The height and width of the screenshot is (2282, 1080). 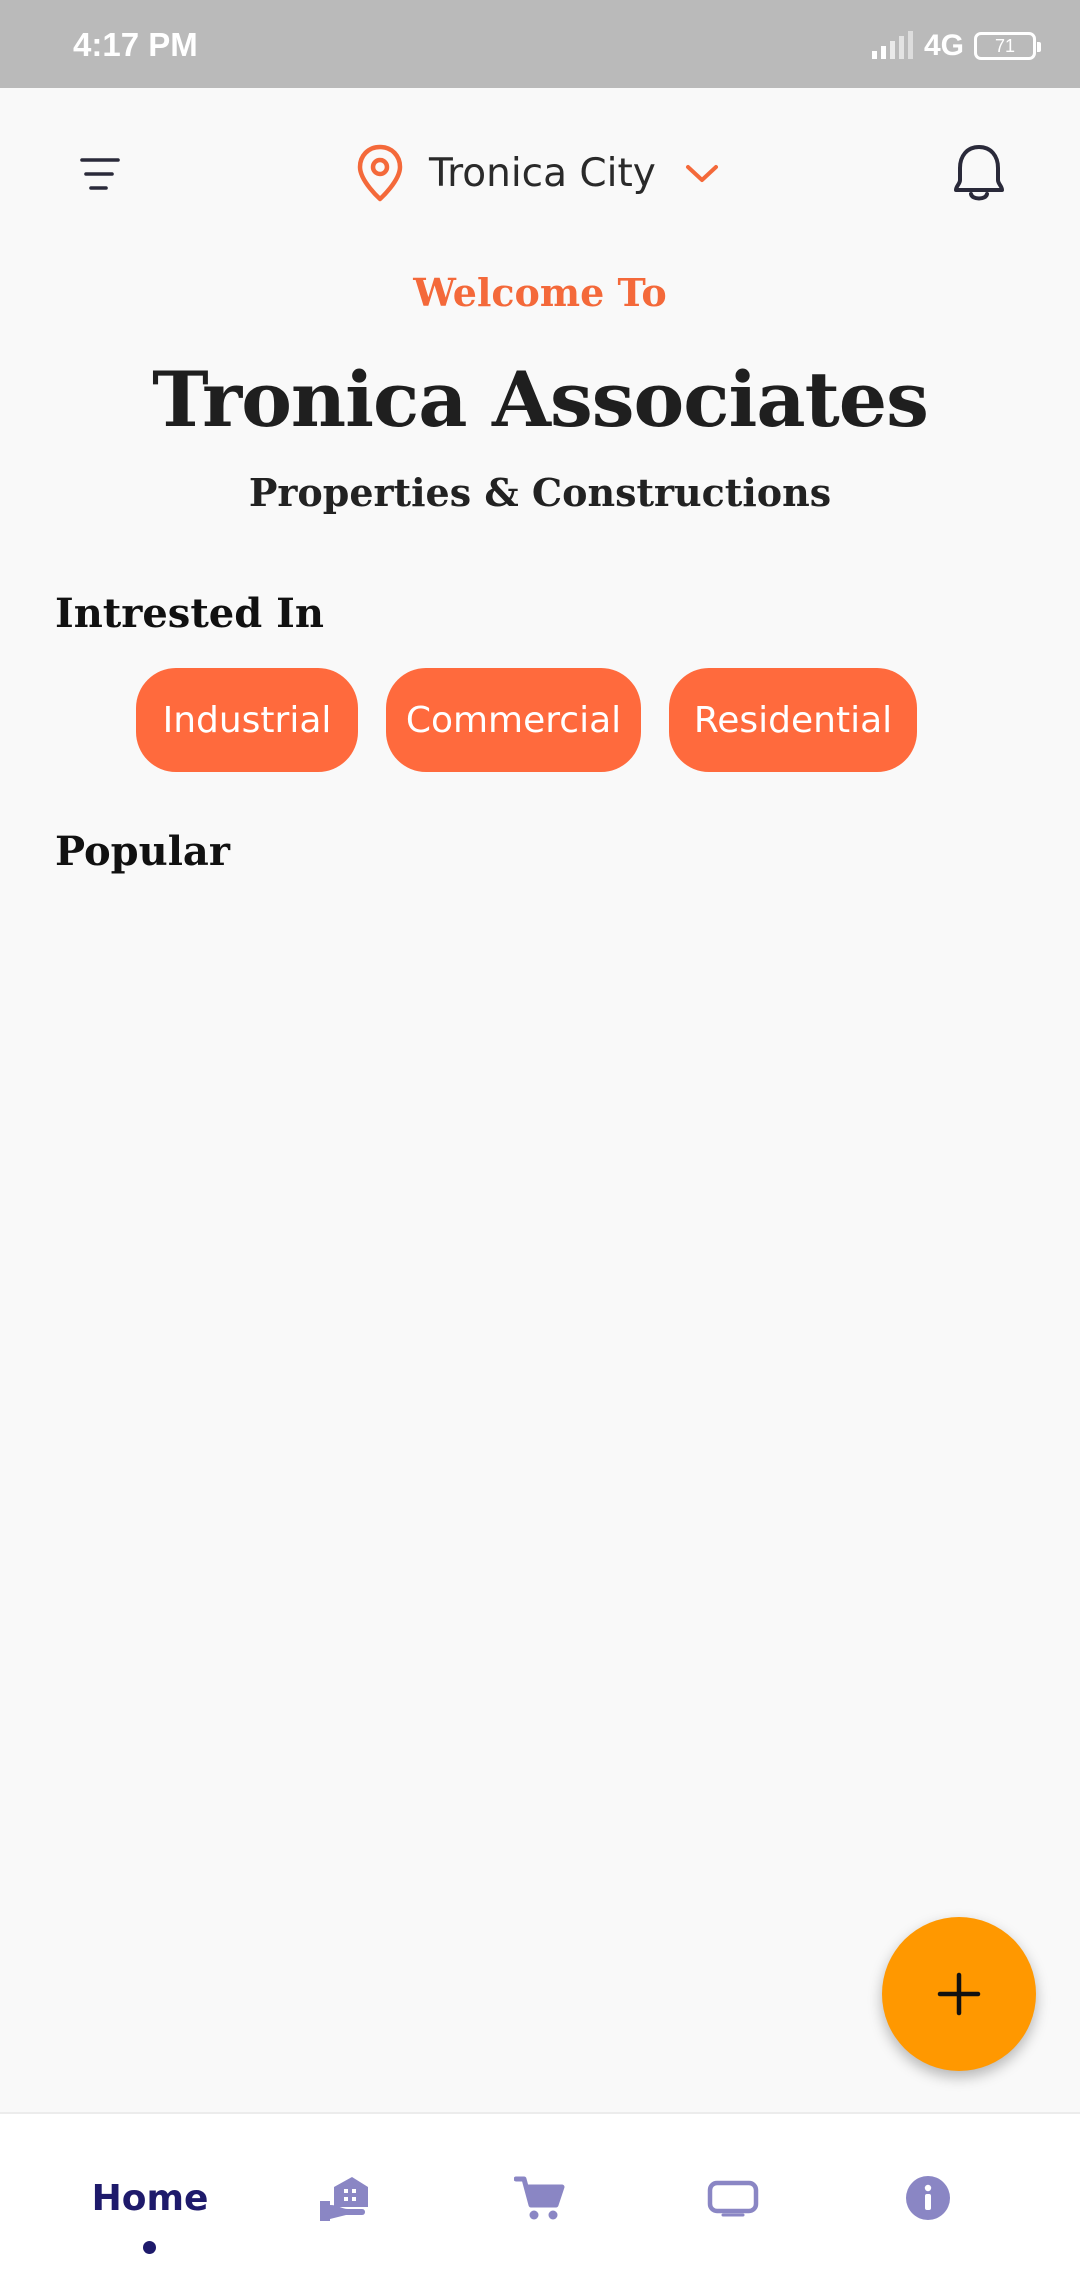 I want to click on notifications-button, so click(x=979, y=173).